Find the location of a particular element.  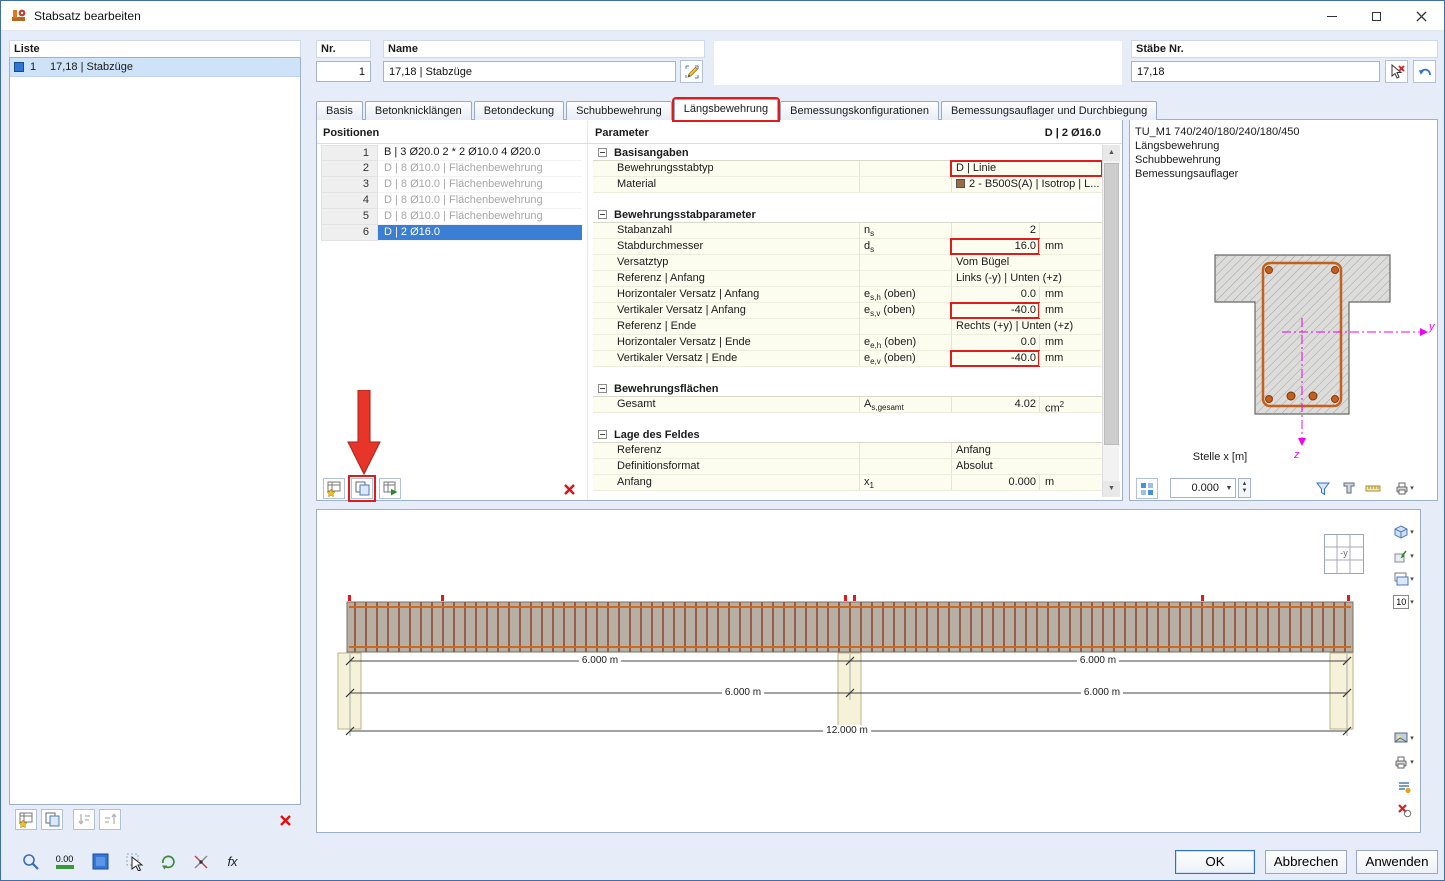

tab-bemessungsauflager: Bemessungsauflager und Durchbiegung is located at coordinates (1049, 110).